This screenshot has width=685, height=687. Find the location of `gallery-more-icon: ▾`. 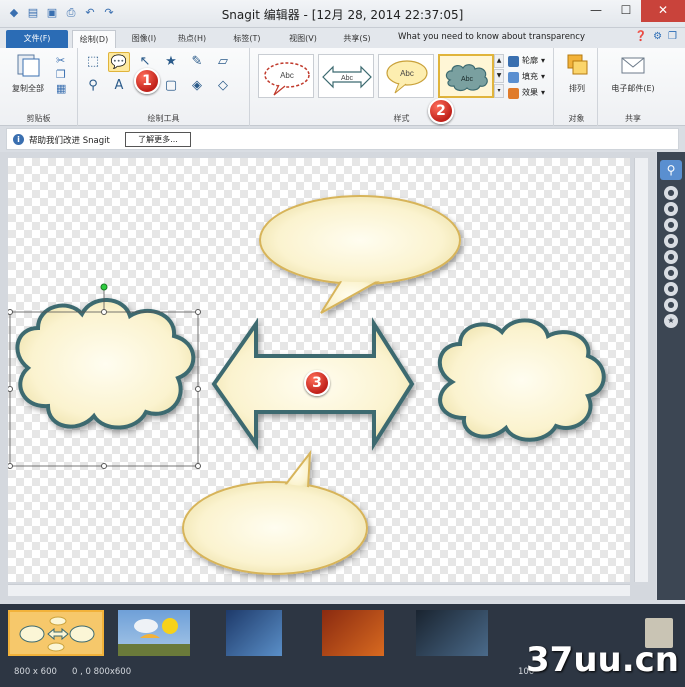

gallery-more-icon: ▾ is located at coordinates (499, 91).